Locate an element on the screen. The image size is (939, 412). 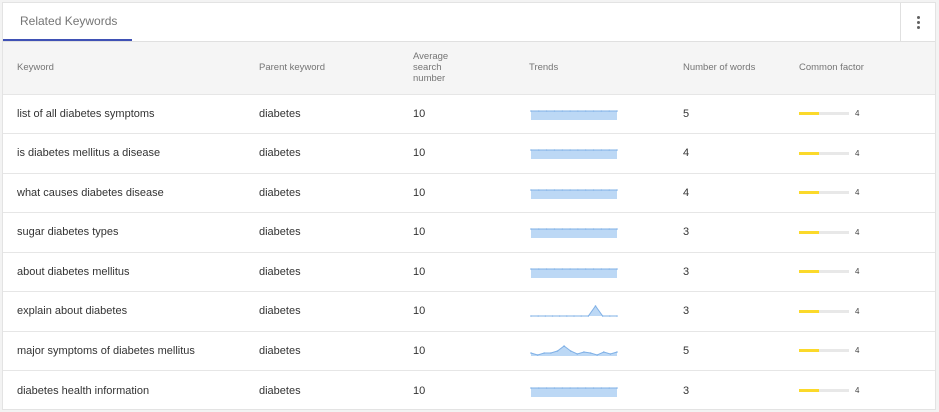
table-row: sugar diabetes types diabetes 10 3 4 is located at coordinates (469, 232).